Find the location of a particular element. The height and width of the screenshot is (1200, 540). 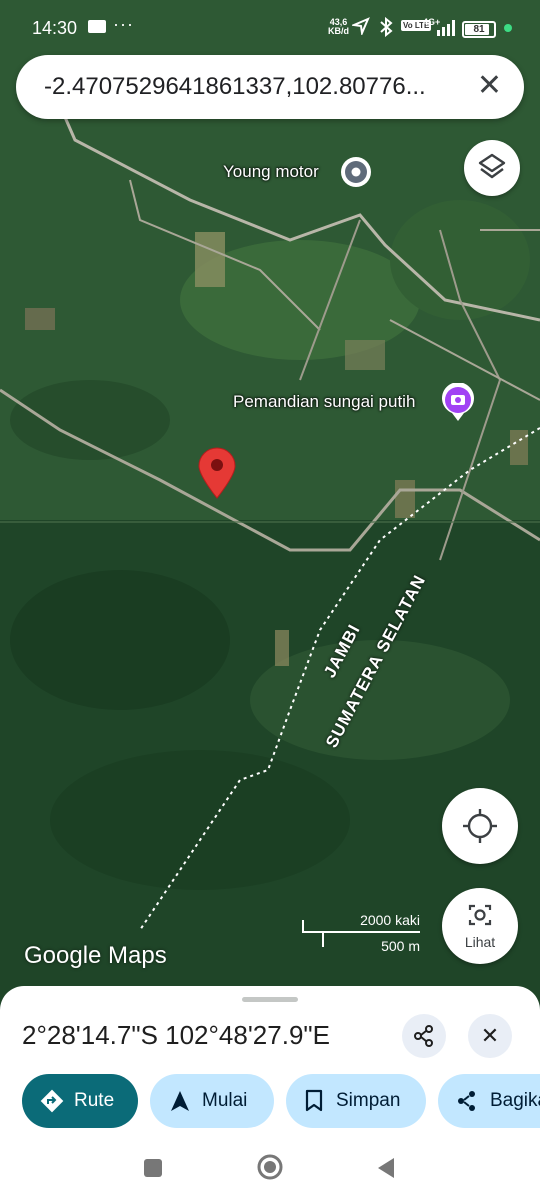

more-notifications-icon: ··· is located at coordinates (123, 24).